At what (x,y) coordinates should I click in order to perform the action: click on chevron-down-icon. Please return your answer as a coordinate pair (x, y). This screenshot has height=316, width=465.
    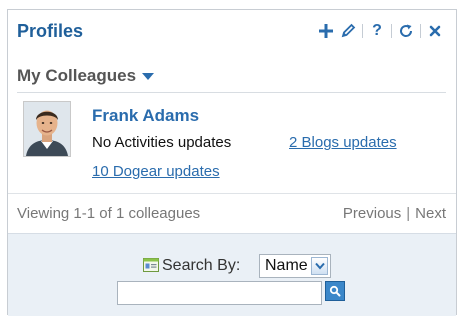
    Looking at the image, I should click on (319, 266).